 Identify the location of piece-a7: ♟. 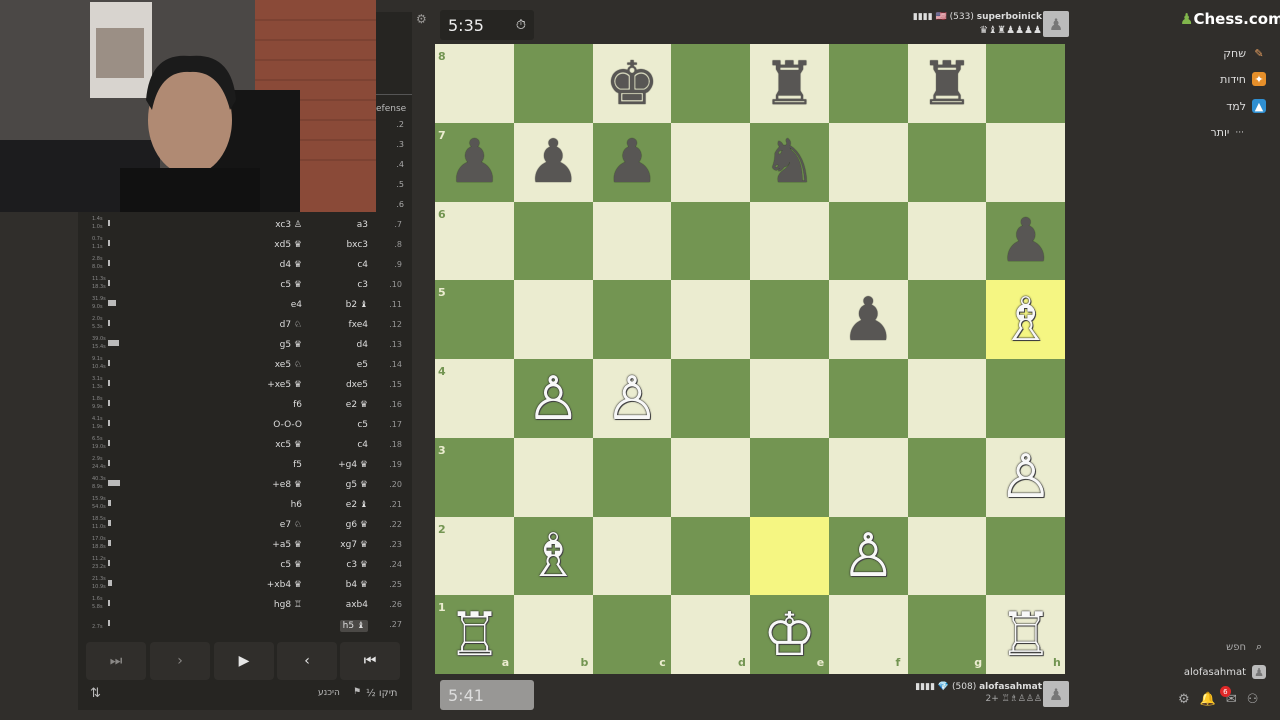
(474, 162).